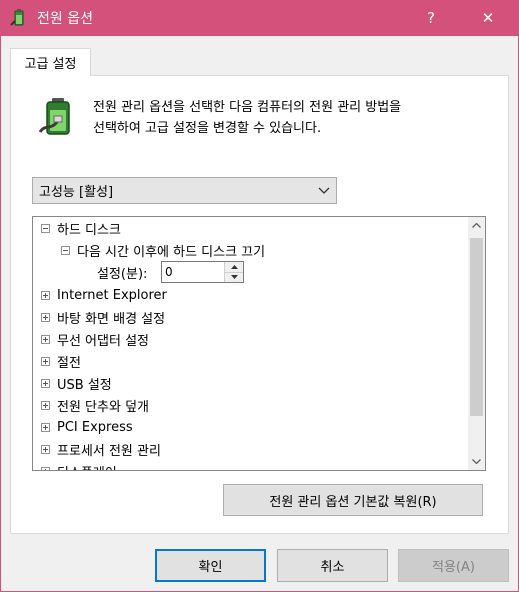 The height and width of the screenshot is (592, 519). I want to click on scroll-up-icon, so click(476, 225).